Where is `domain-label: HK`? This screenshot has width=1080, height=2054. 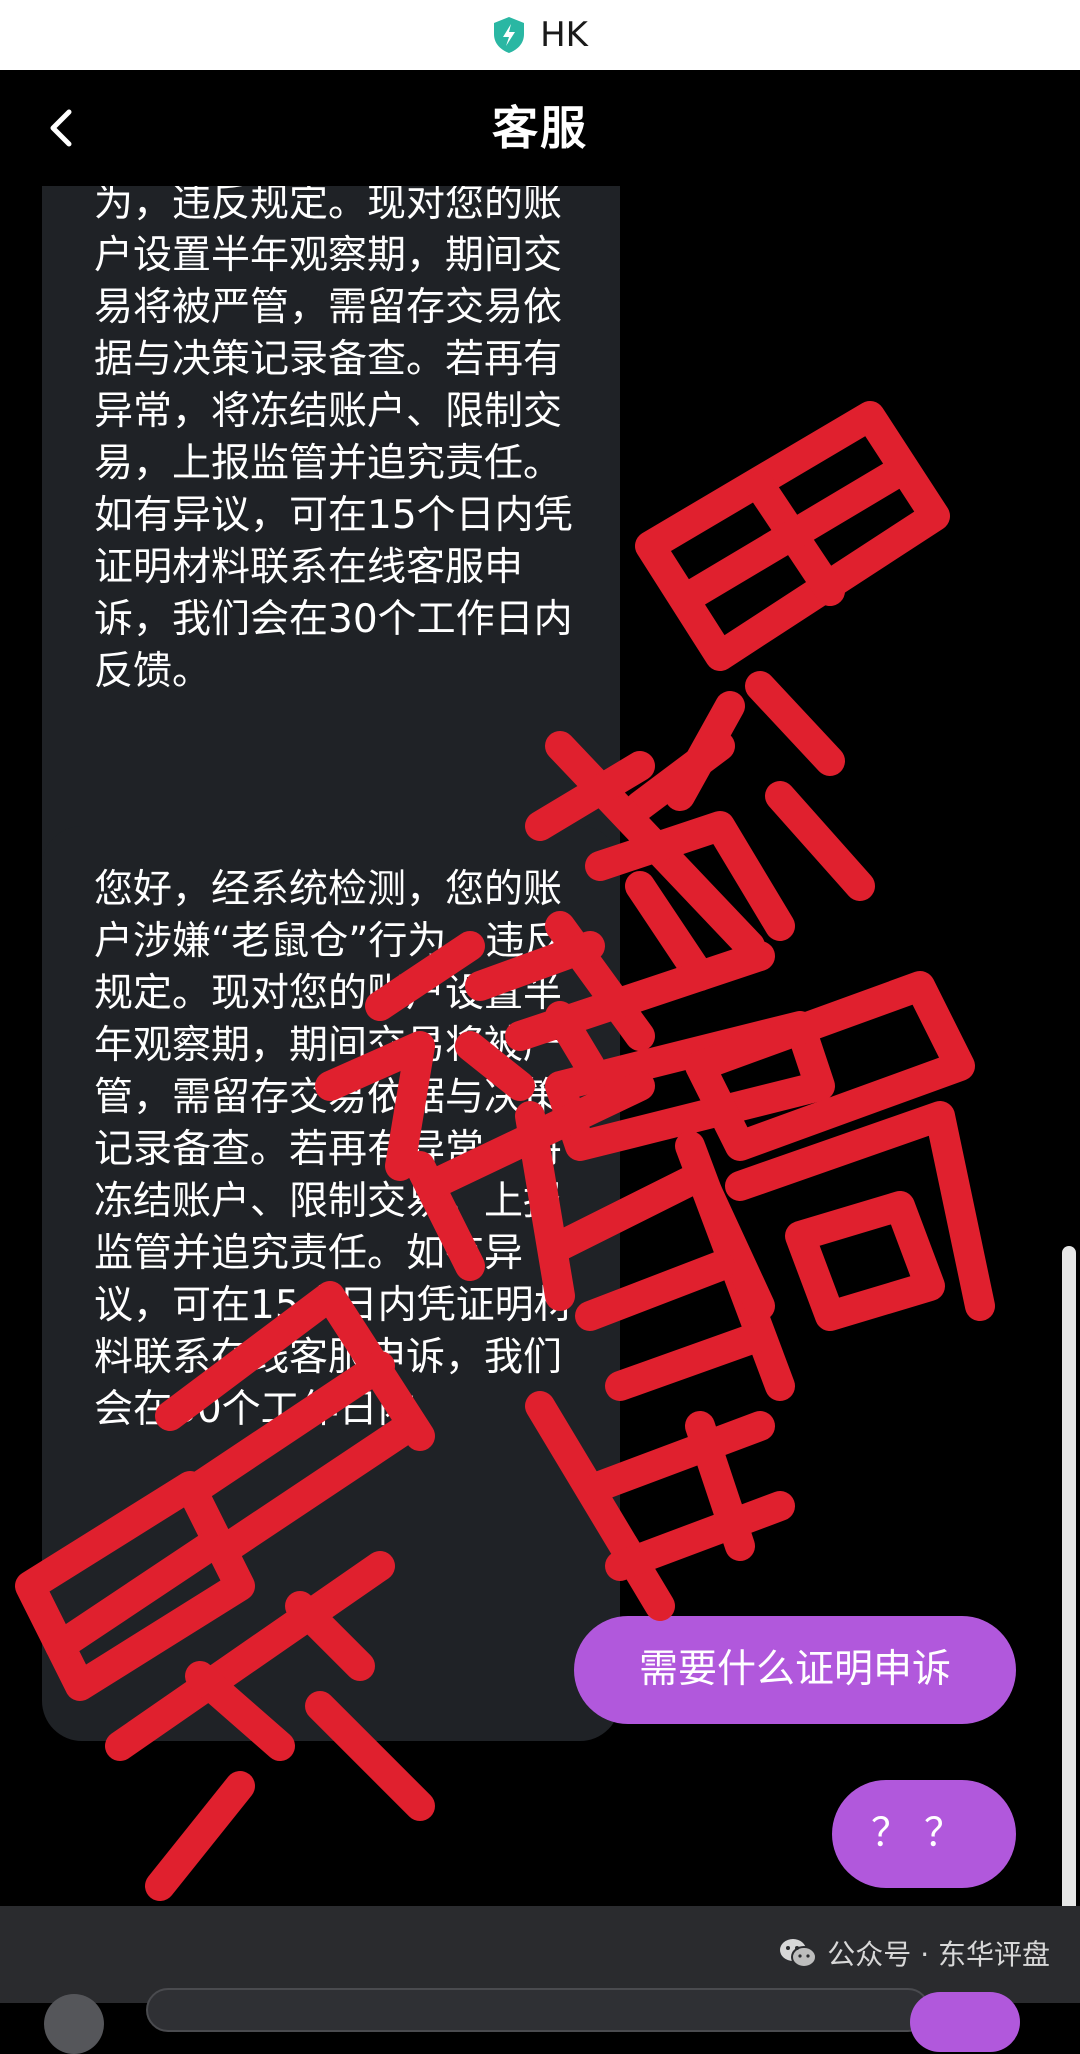 domain-label: HK is located at coordinates (564, 35).